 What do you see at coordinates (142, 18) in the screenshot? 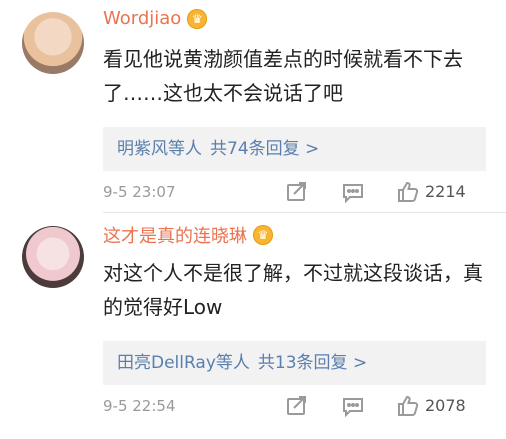
I see `username-text: Wordjiao` at bounding box center [142, 18].